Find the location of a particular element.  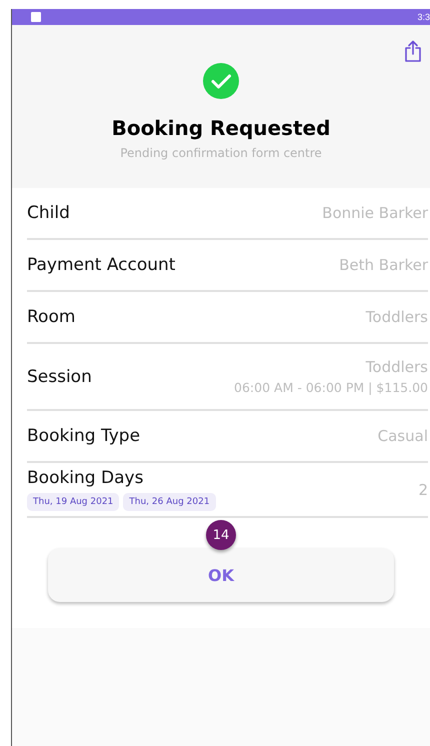

page-subtitle: Pending confirmation form centre is located at coordinates (221, 153).